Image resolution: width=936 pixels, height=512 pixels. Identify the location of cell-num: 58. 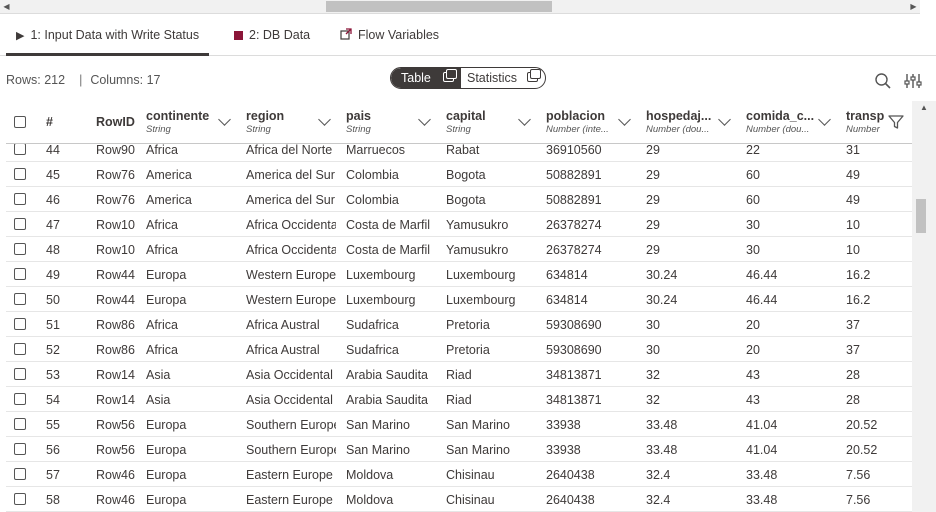
(53, 500).